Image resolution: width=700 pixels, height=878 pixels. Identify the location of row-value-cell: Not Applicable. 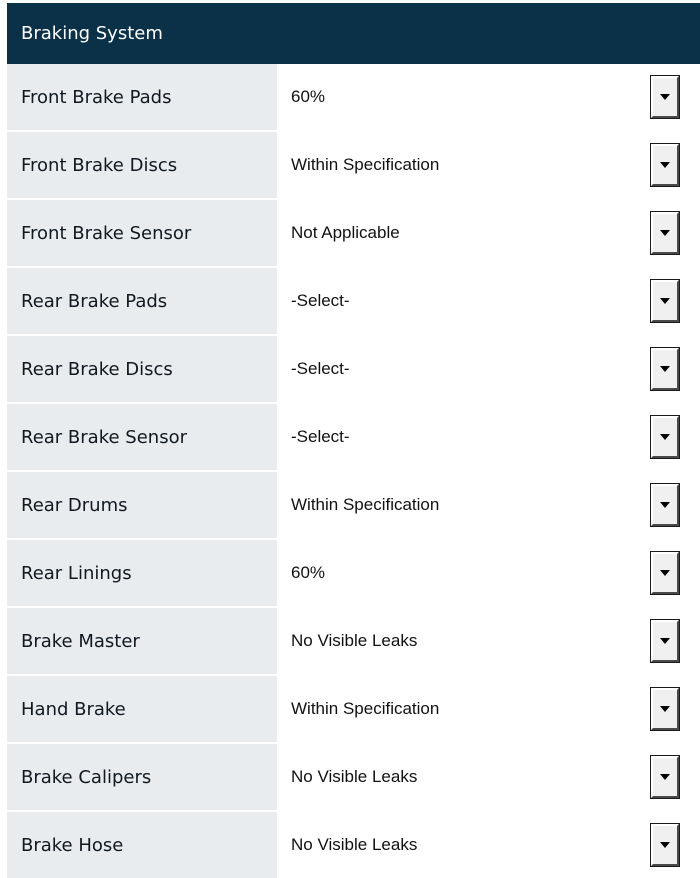
(488, 233).